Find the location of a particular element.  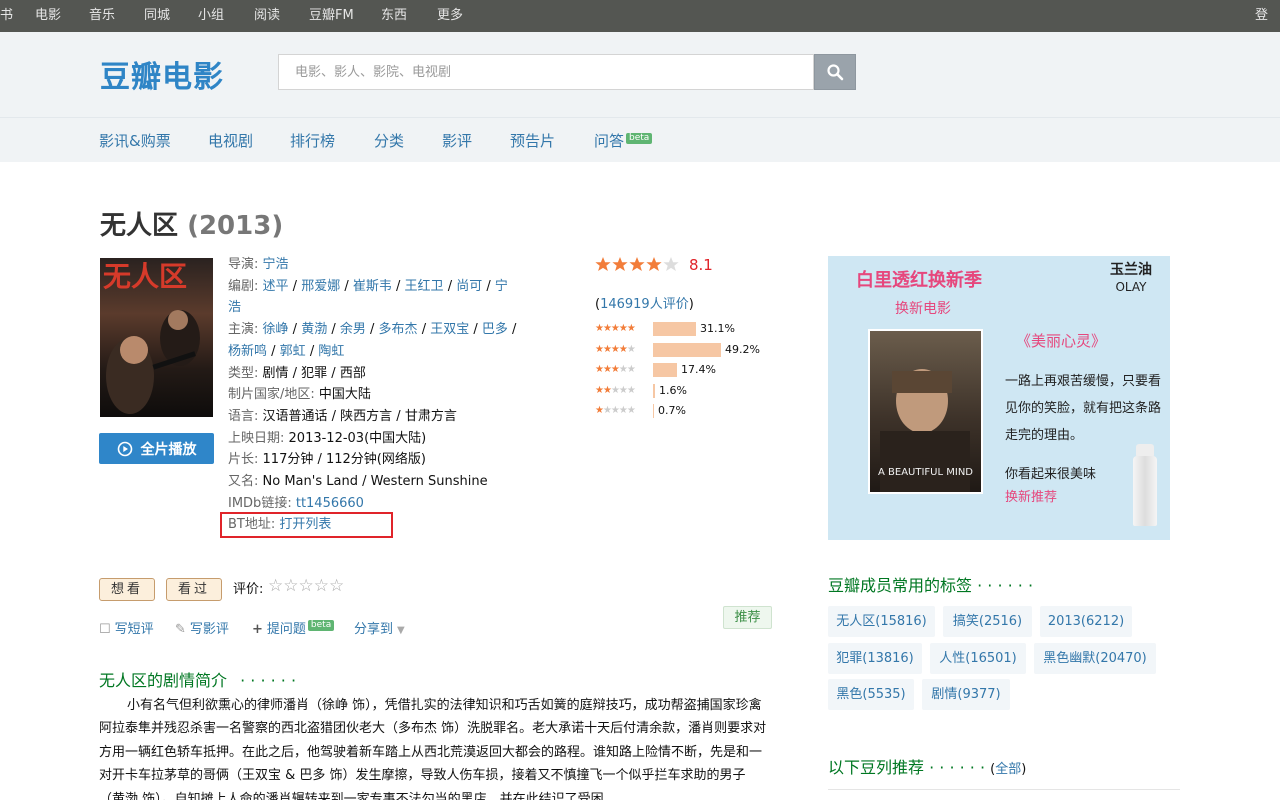

movie-poster: 无人区 is located at coordinates (156, 337).